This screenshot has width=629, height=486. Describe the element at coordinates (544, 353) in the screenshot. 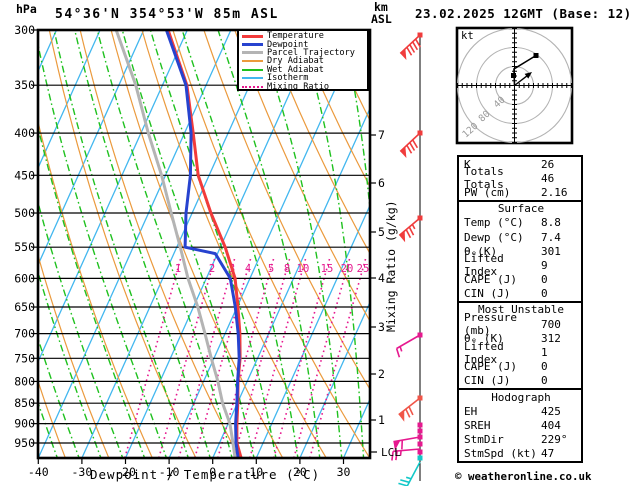

I see `table-row-value: 1` at that location.